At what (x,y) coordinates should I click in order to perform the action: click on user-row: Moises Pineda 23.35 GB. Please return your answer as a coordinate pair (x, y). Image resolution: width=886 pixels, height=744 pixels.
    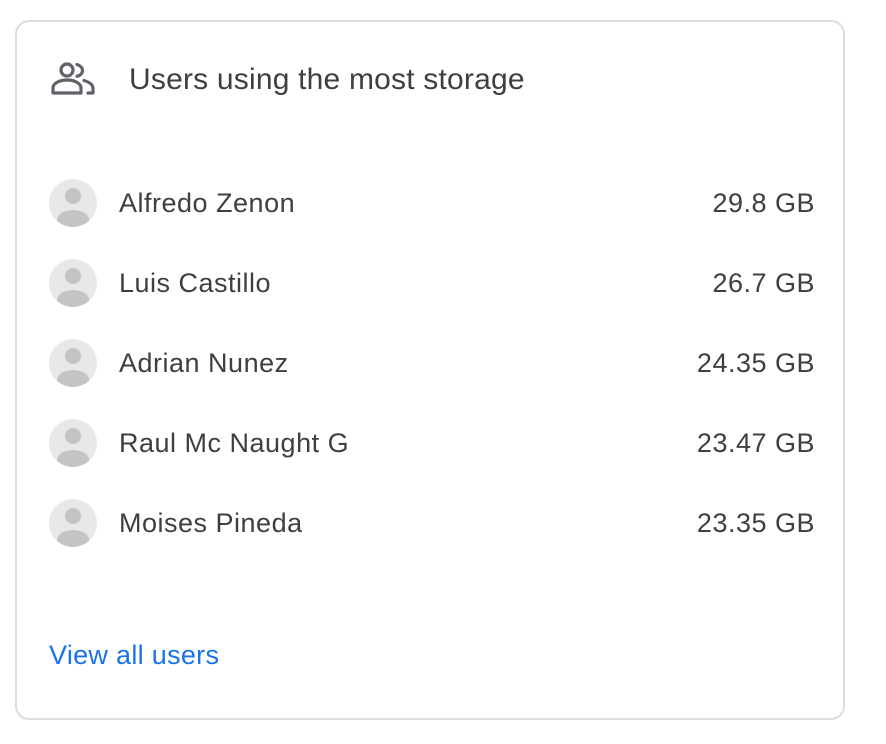
    Looking at the image, I should click on (432, 523).